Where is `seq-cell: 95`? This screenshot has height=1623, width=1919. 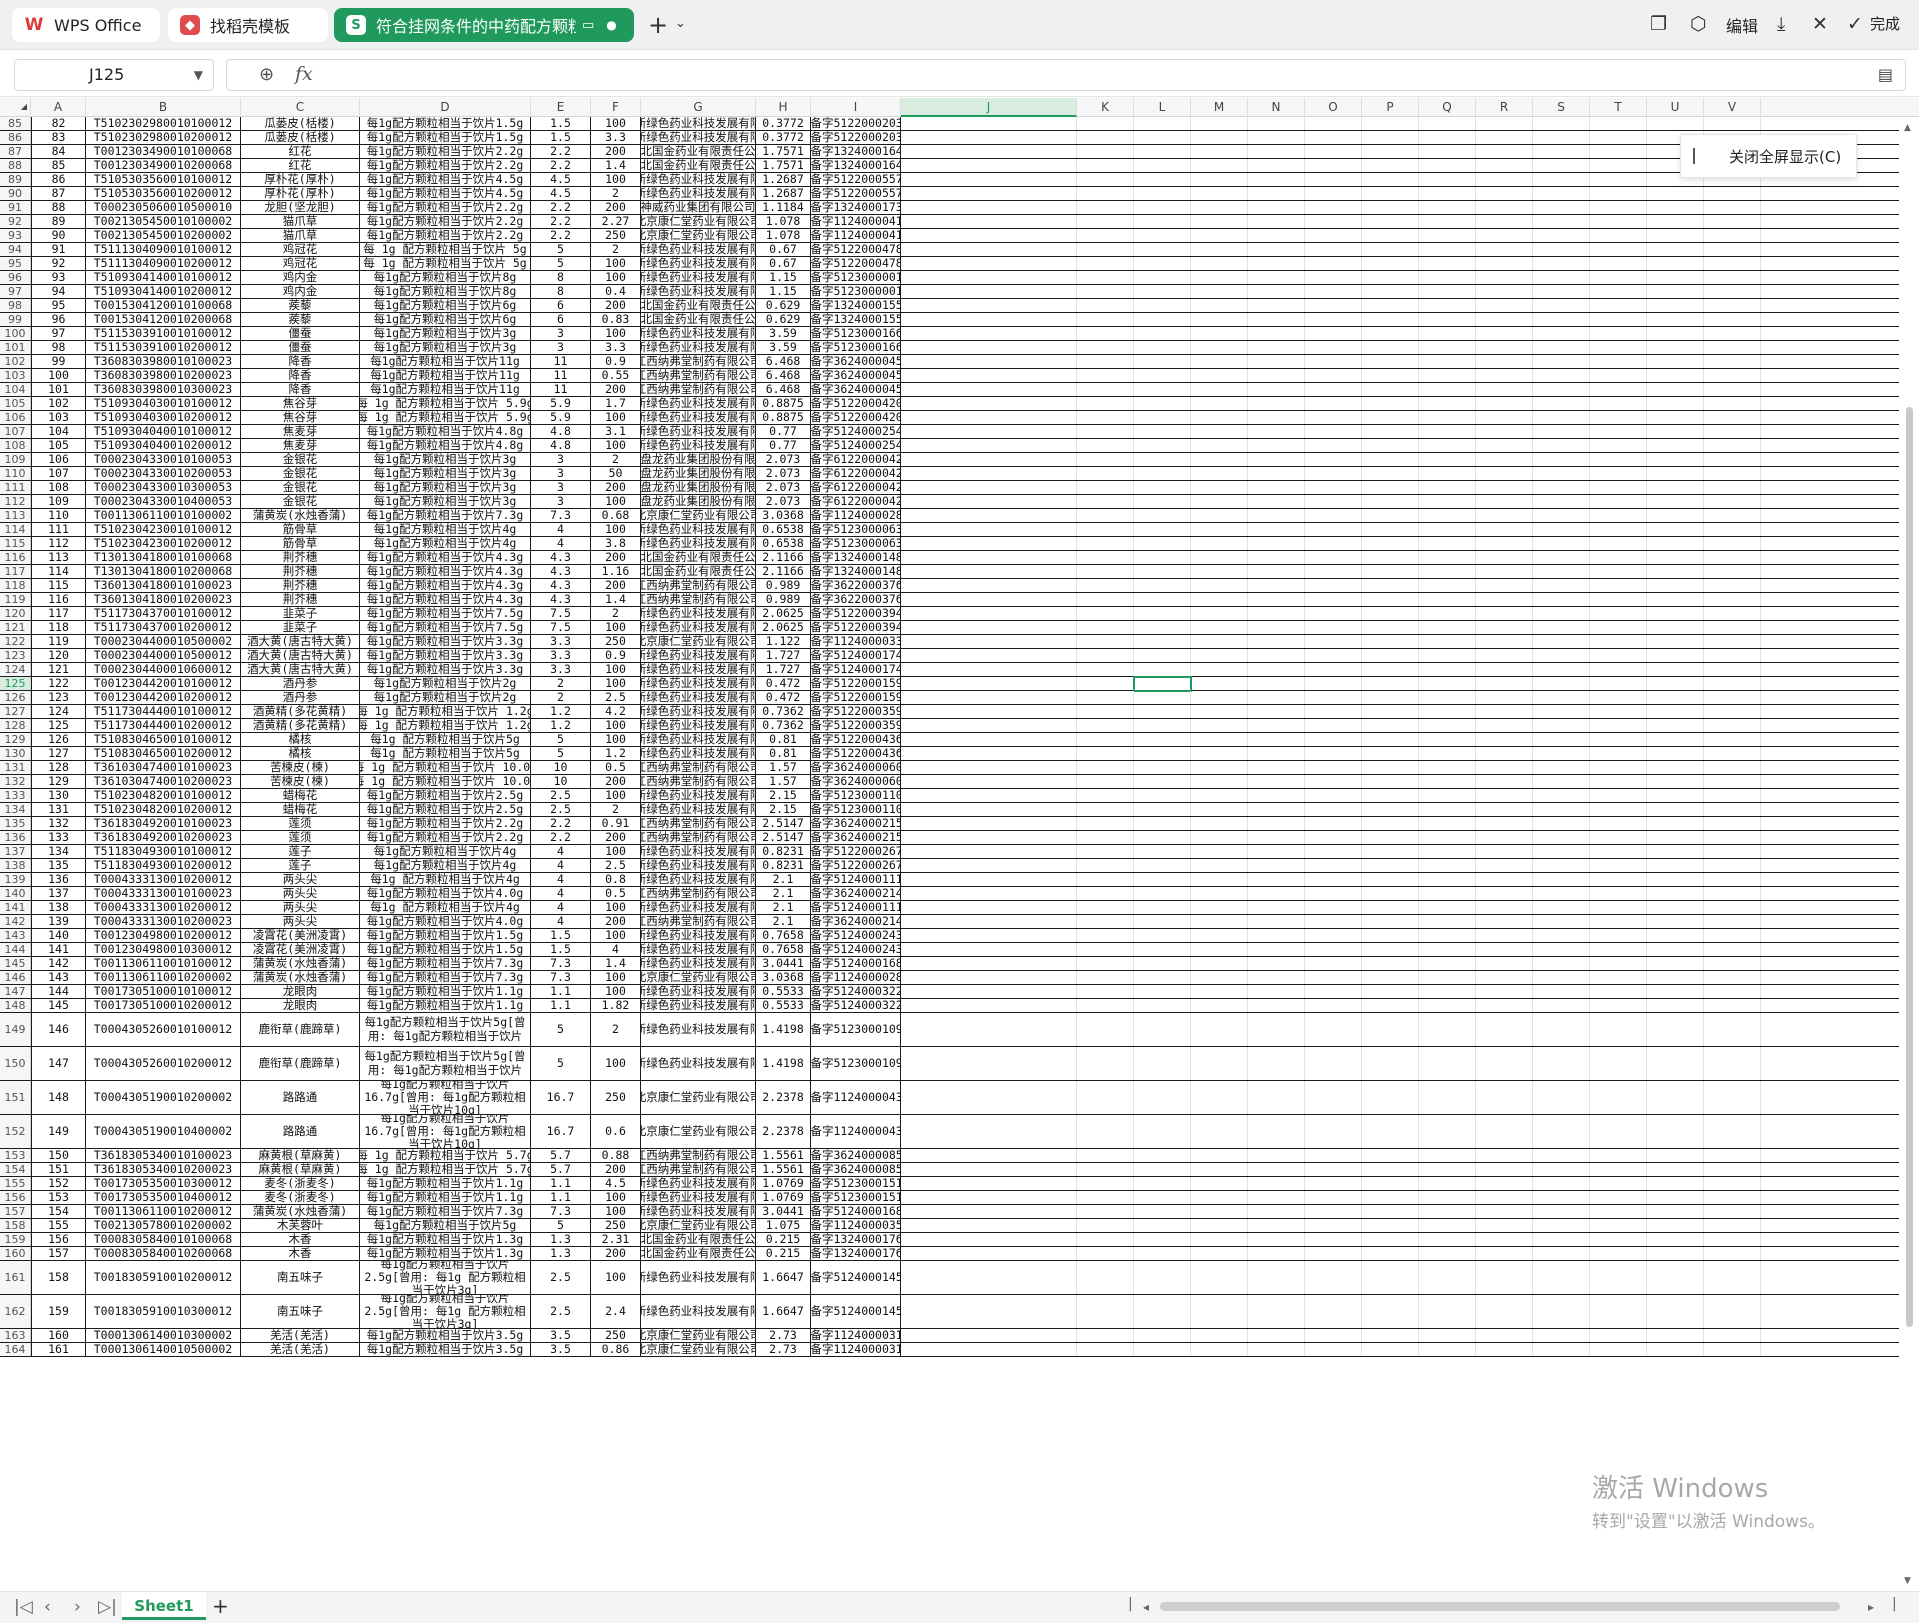 seq-cell: 95 is located at coordinates (58, 305).